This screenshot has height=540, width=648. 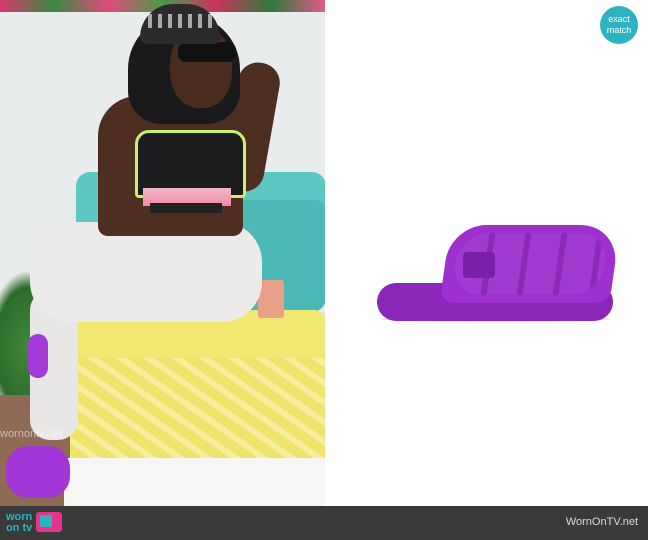 What do you see at coordinates (34, 523) in the screenshot?
I see `wornontv-logo: worn on tv` at bounding box center [34, 523].